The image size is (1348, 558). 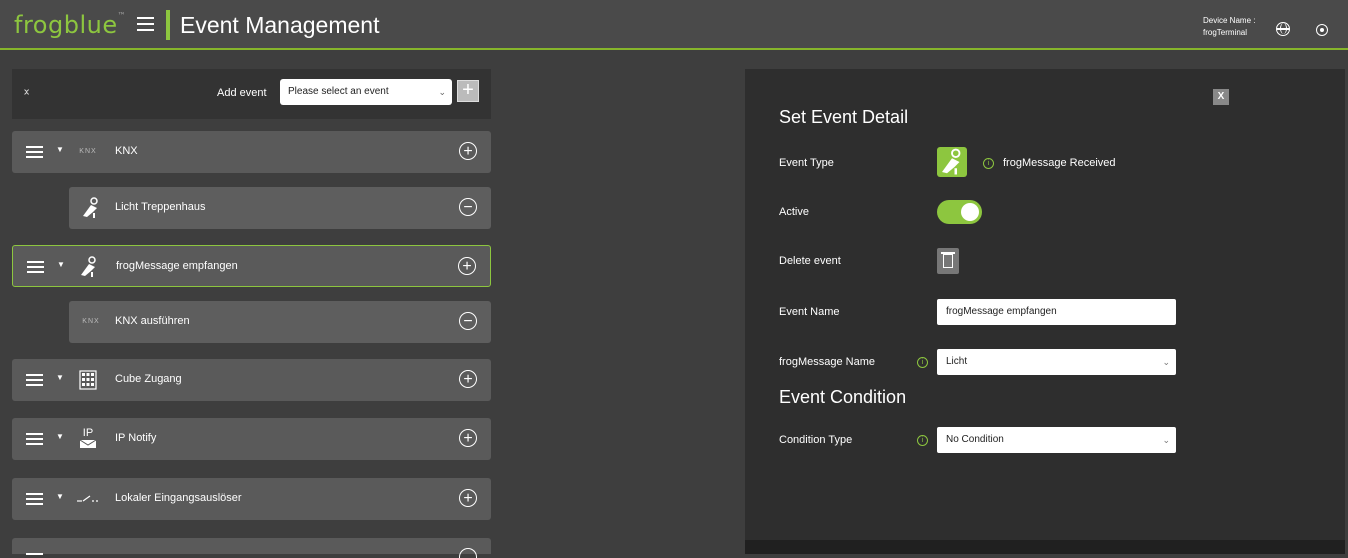 What do you see at coordinates (251, 499) in the screenshot?
I see `event-row-lokaler-eingangsausloeser: ▼ Lokaler Eingangsauslöser +` at bounding box center [251, 499].